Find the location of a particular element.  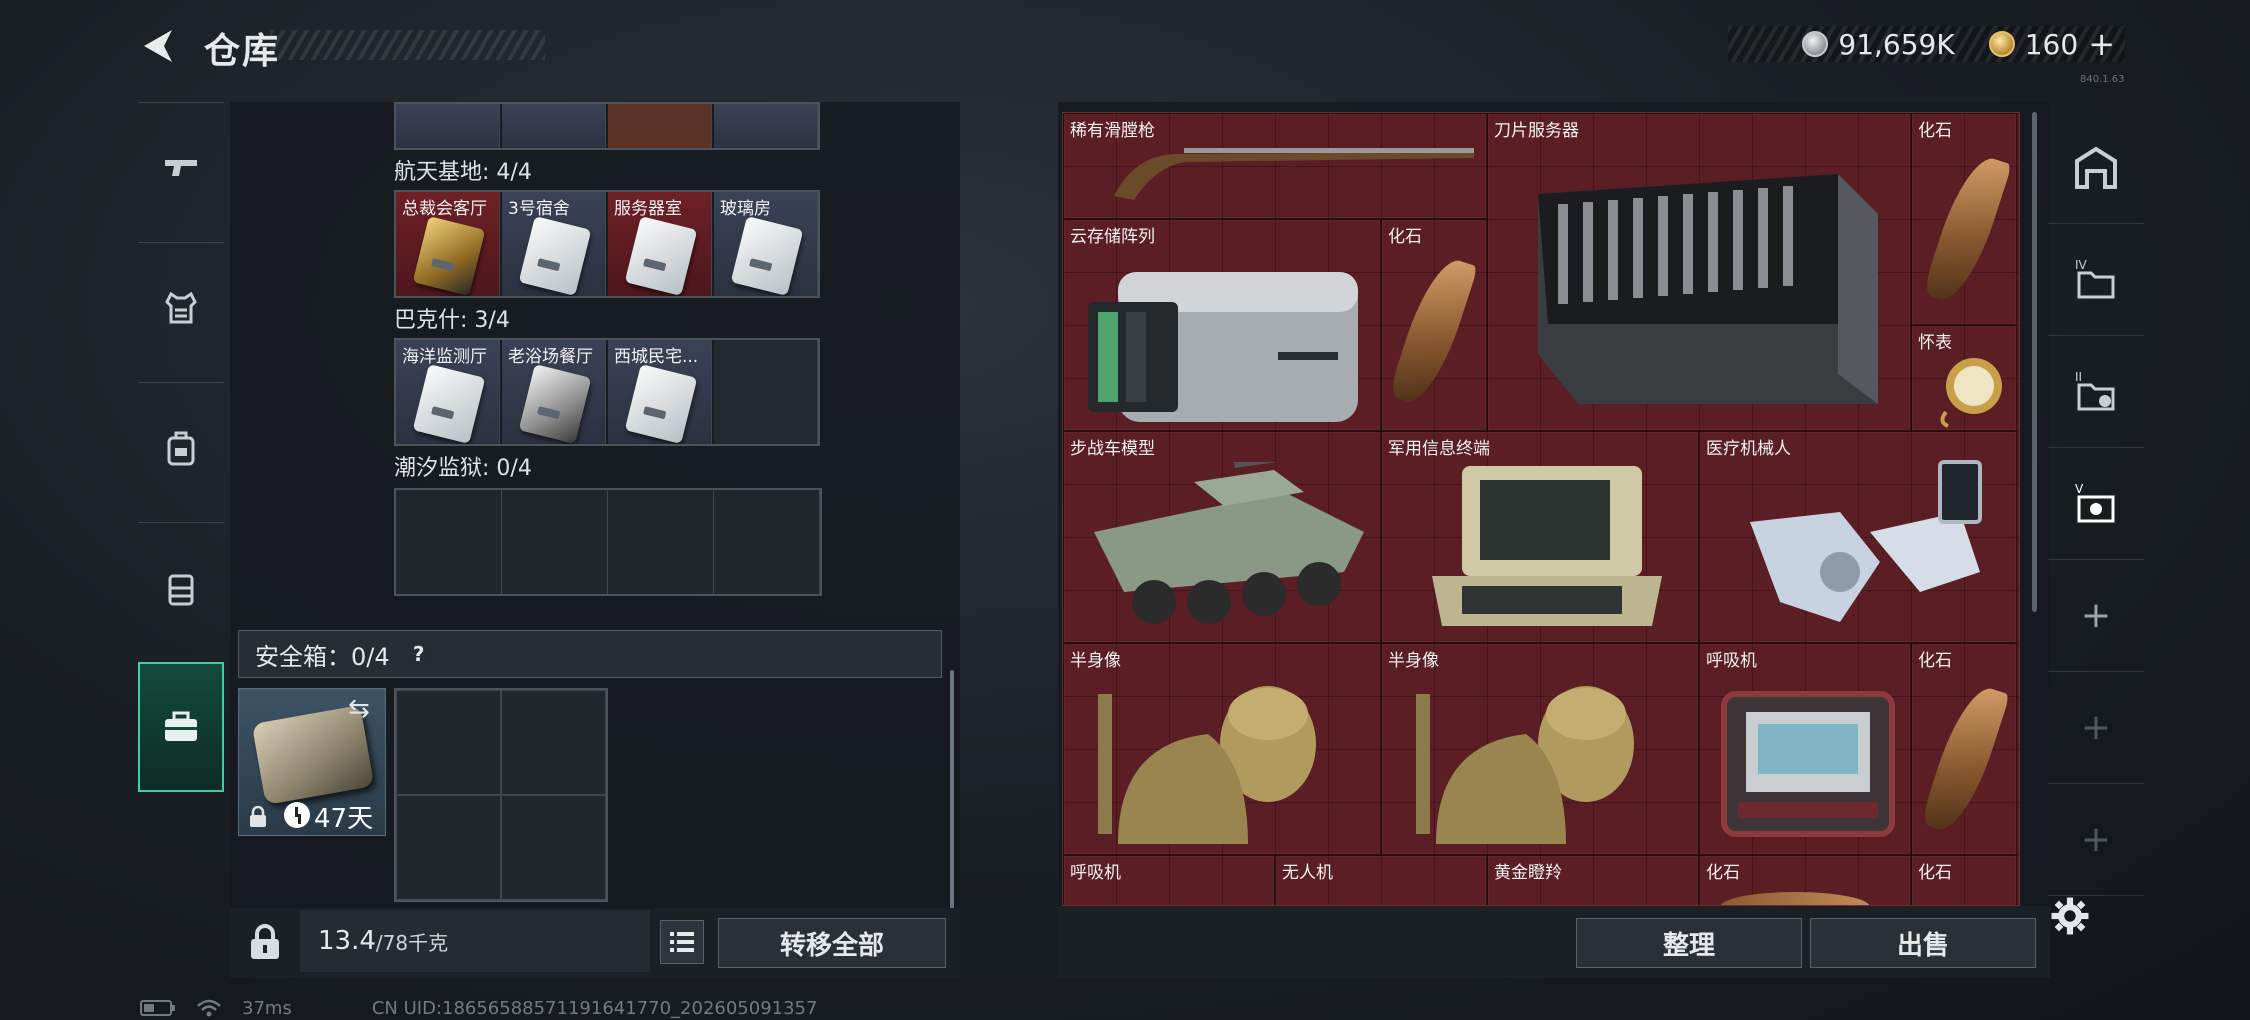

nav-storage-5: V is located at coordinates (2096, 504).